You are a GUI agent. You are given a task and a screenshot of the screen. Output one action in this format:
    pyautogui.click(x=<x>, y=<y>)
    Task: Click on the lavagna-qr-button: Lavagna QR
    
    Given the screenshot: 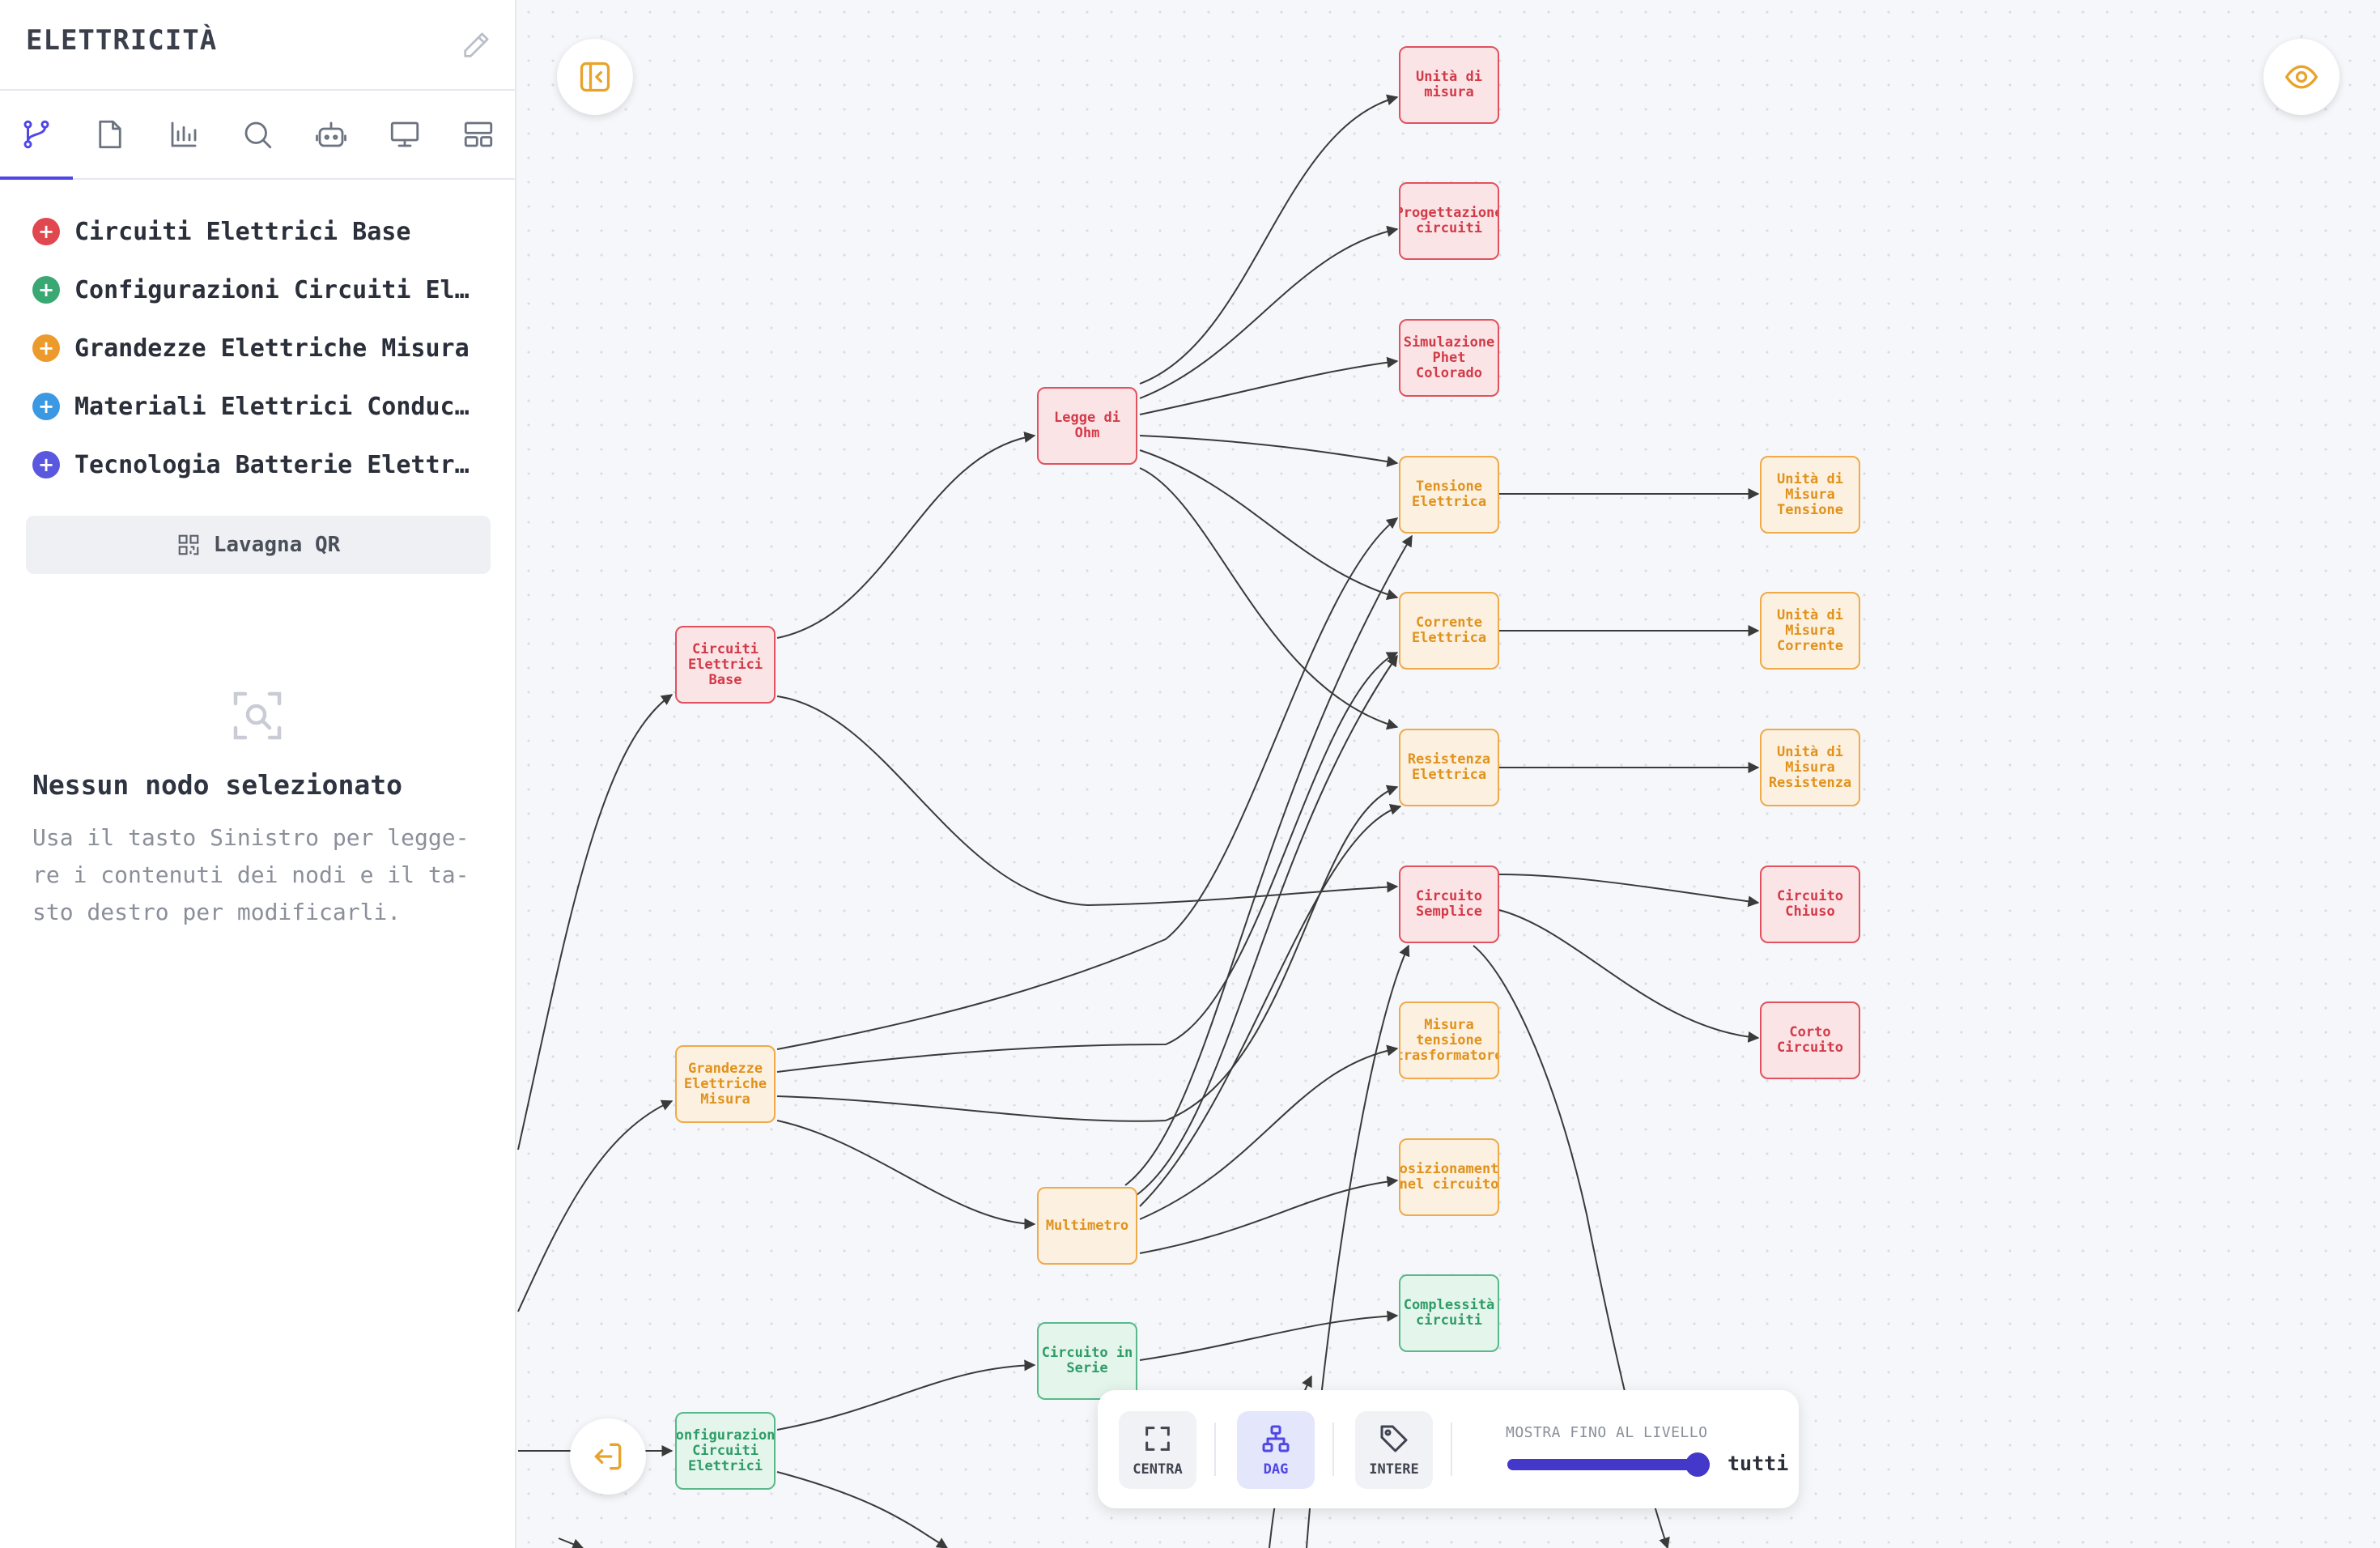 What is the action you would take?
    pyautogui.click(x=258, y=545)
    